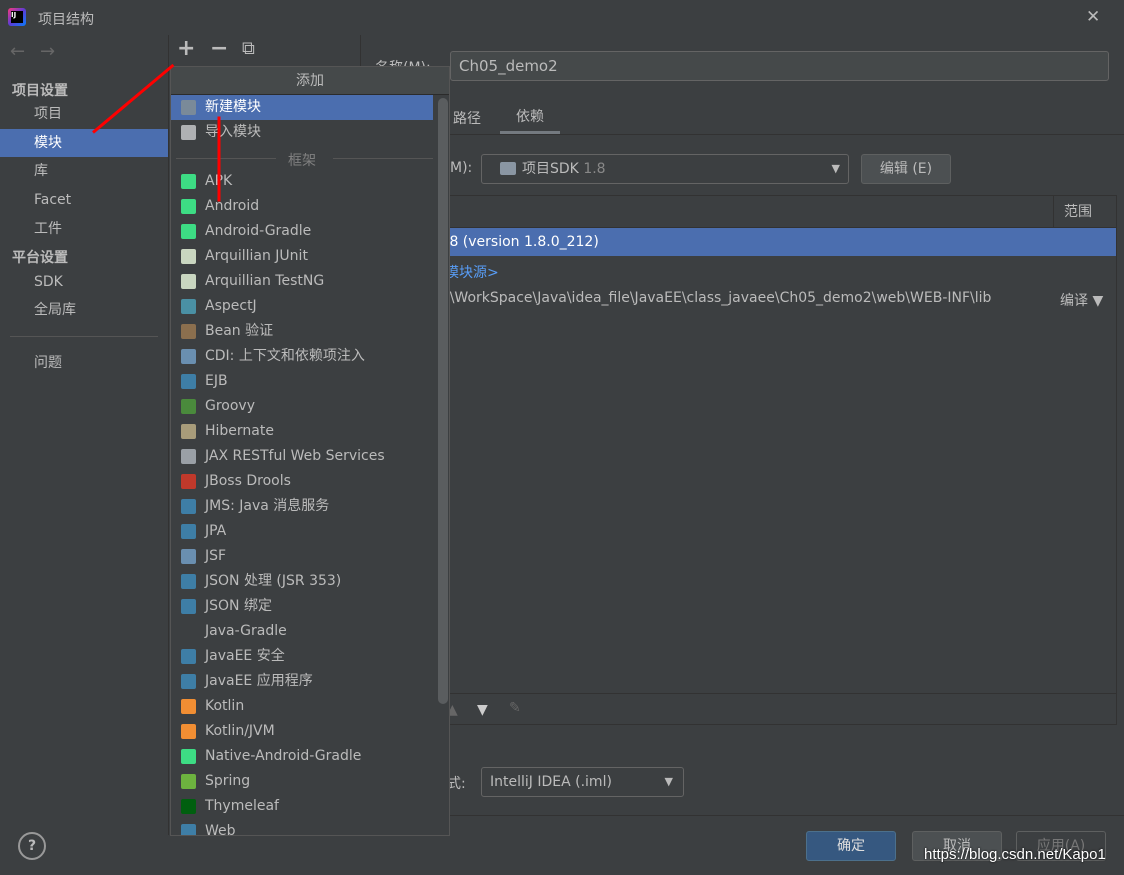  What do you see at coordinates (256, 256) in the screenshot?
I see `menu-item-label: Arquillian JUnit` at bounding box center [256, 256].